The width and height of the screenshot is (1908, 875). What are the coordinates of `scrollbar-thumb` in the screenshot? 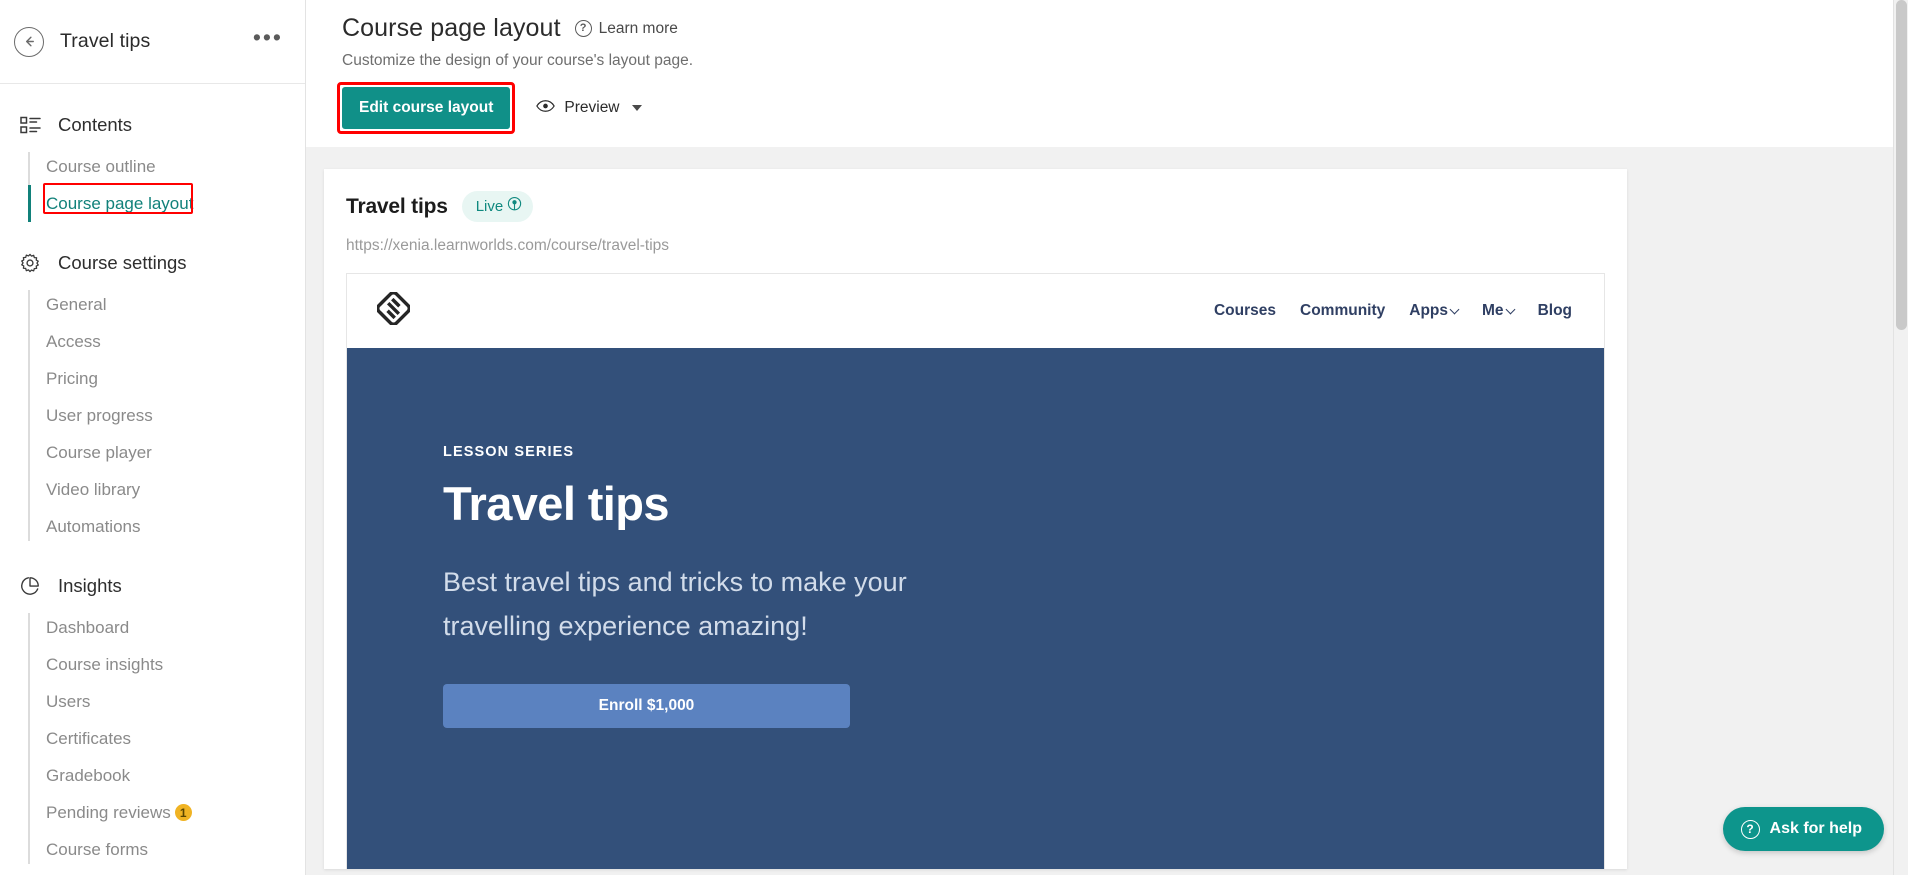 It's located at (1901, 165).